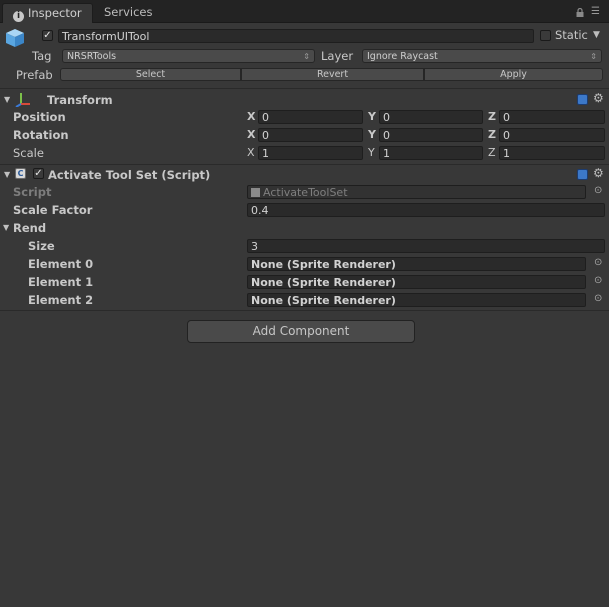  Describe the element at coordinates (304, 11) in the screenshot. I see `tab-bar: i Inspector Services ☰` at that location.